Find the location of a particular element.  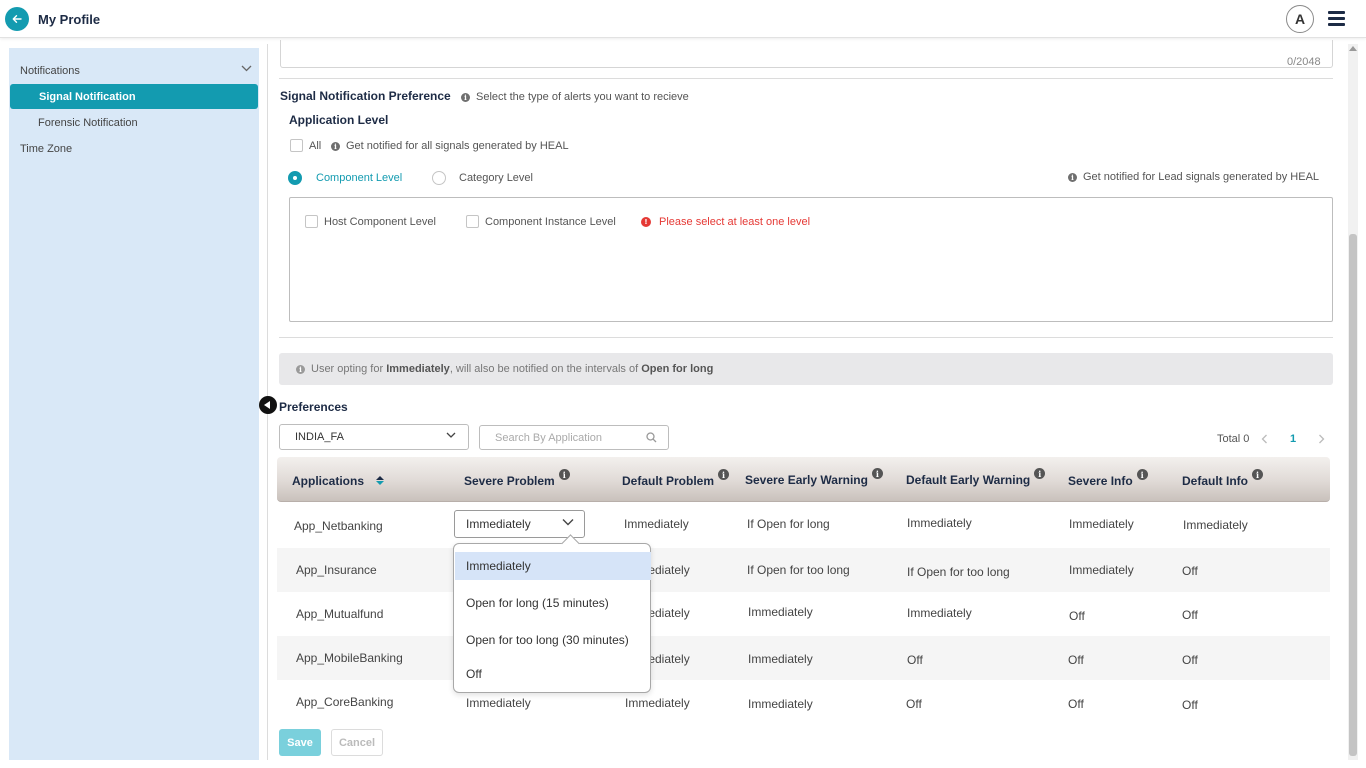

collapse-sidebar-button is located at coordinates (268, 405).